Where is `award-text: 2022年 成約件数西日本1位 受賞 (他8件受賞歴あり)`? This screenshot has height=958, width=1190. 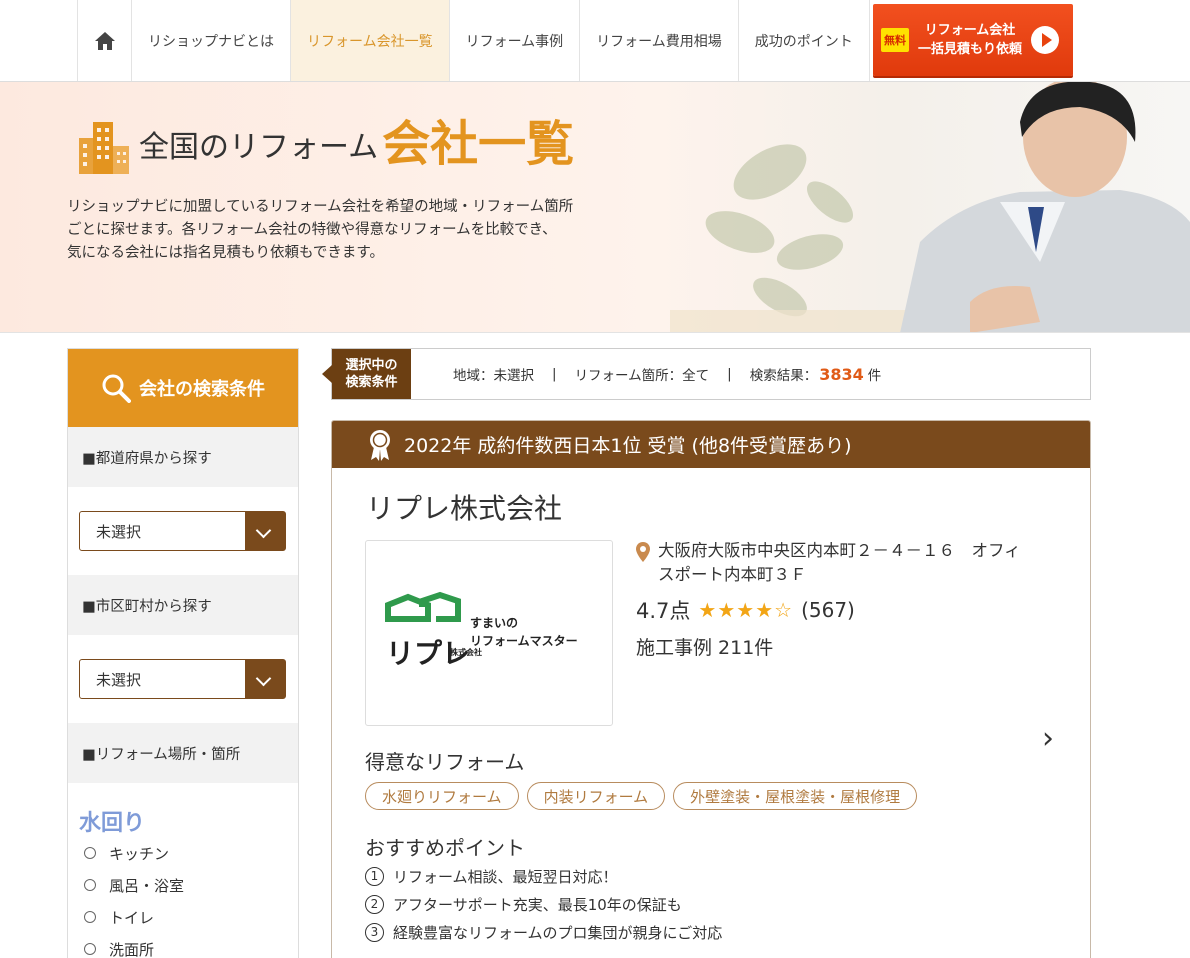 award-text: 2022年 成約件数西日本1位 受賞 (他8件受賞歴あり) is located at coordinates (628, 446).